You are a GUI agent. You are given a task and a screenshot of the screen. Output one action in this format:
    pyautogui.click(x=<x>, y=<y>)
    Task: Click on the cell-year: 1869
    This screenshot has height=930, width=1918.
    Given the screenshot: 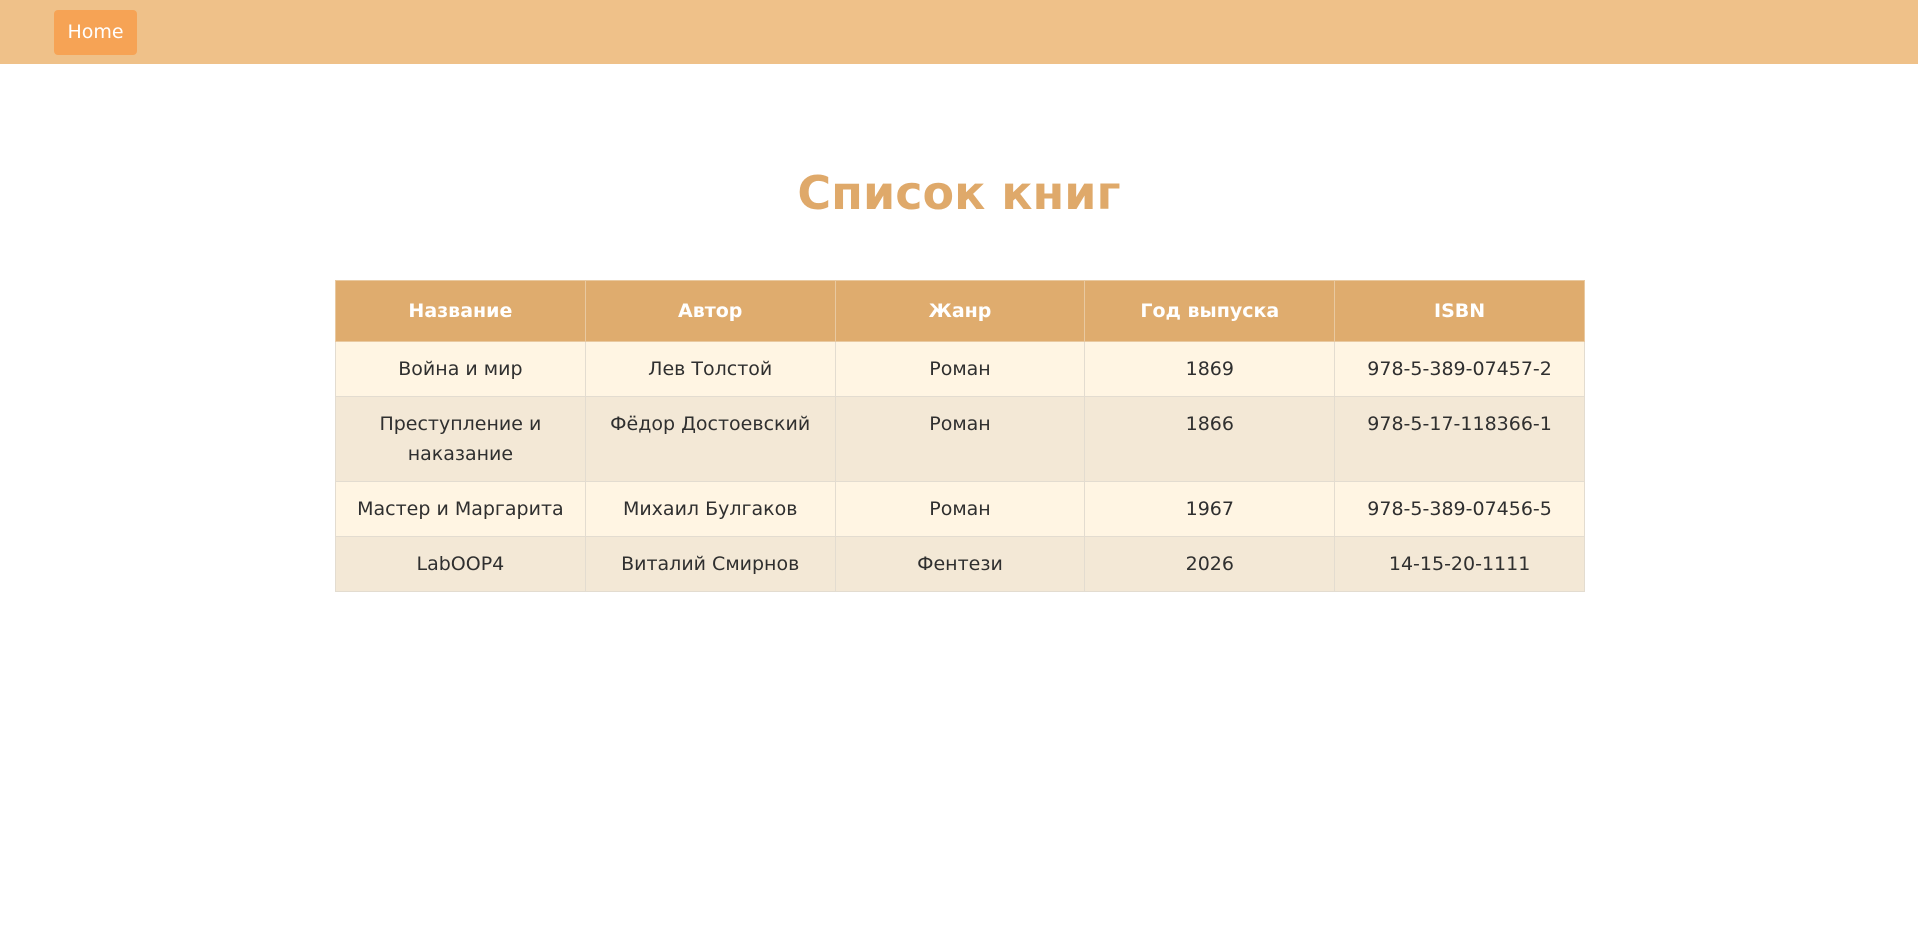 What is the action you would take?
    pyautogui.click(x=1210, y=369)
    